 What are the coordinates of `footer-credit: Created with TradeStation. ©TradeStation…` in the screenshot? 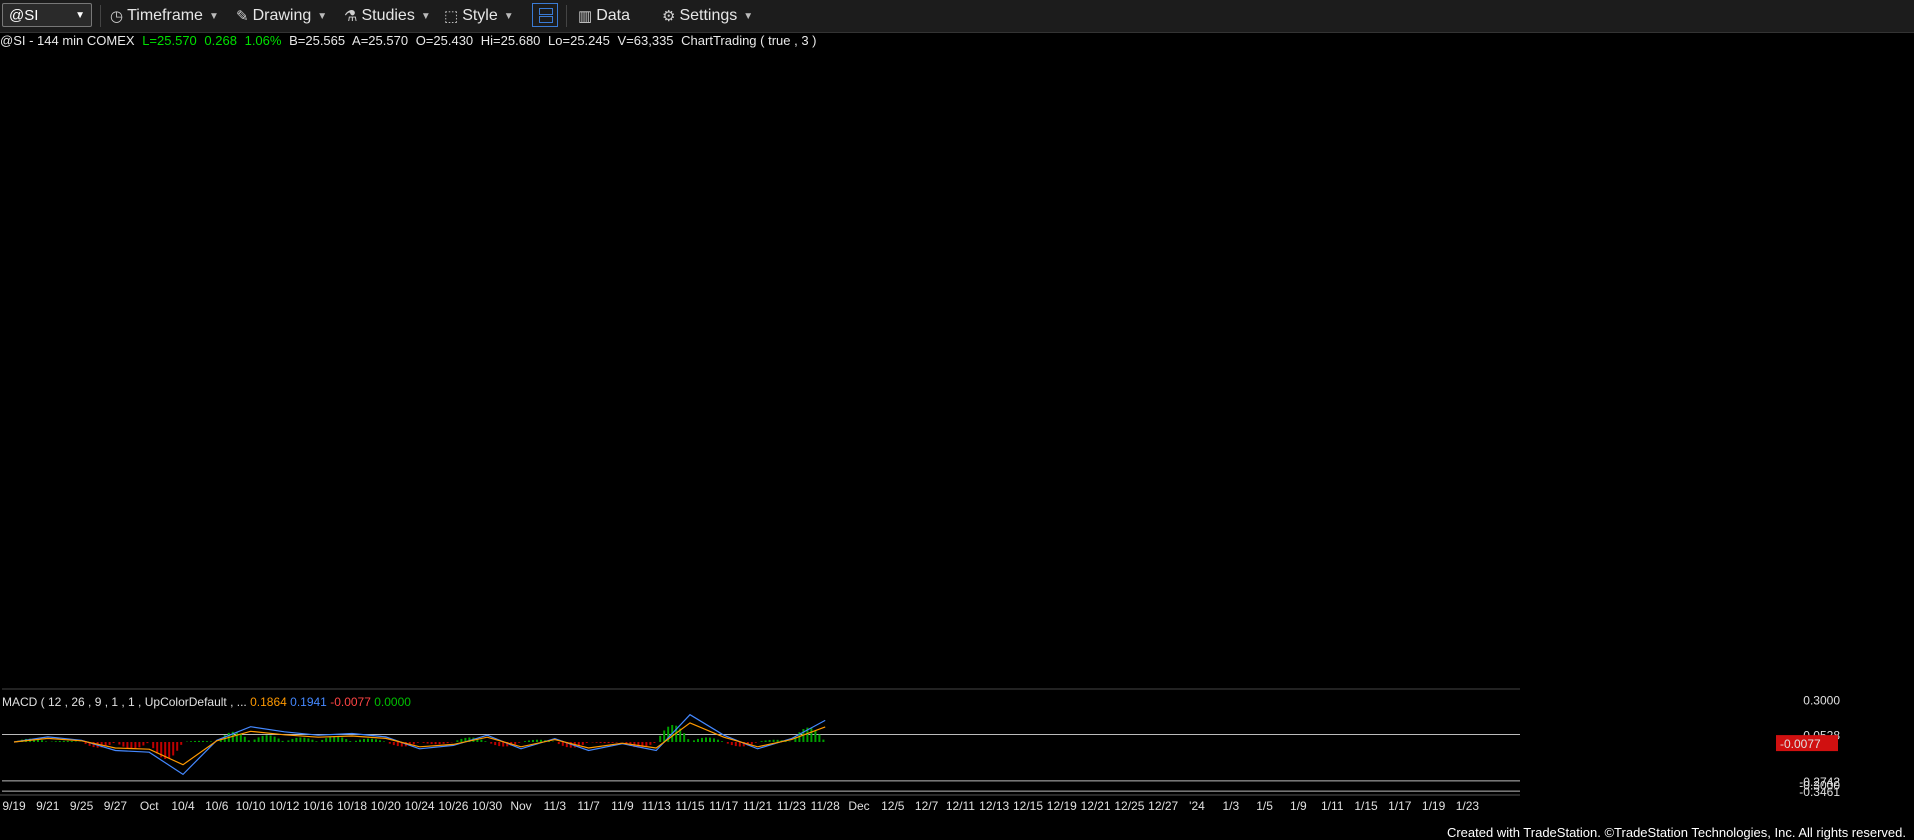 It's located at (1676, 832).